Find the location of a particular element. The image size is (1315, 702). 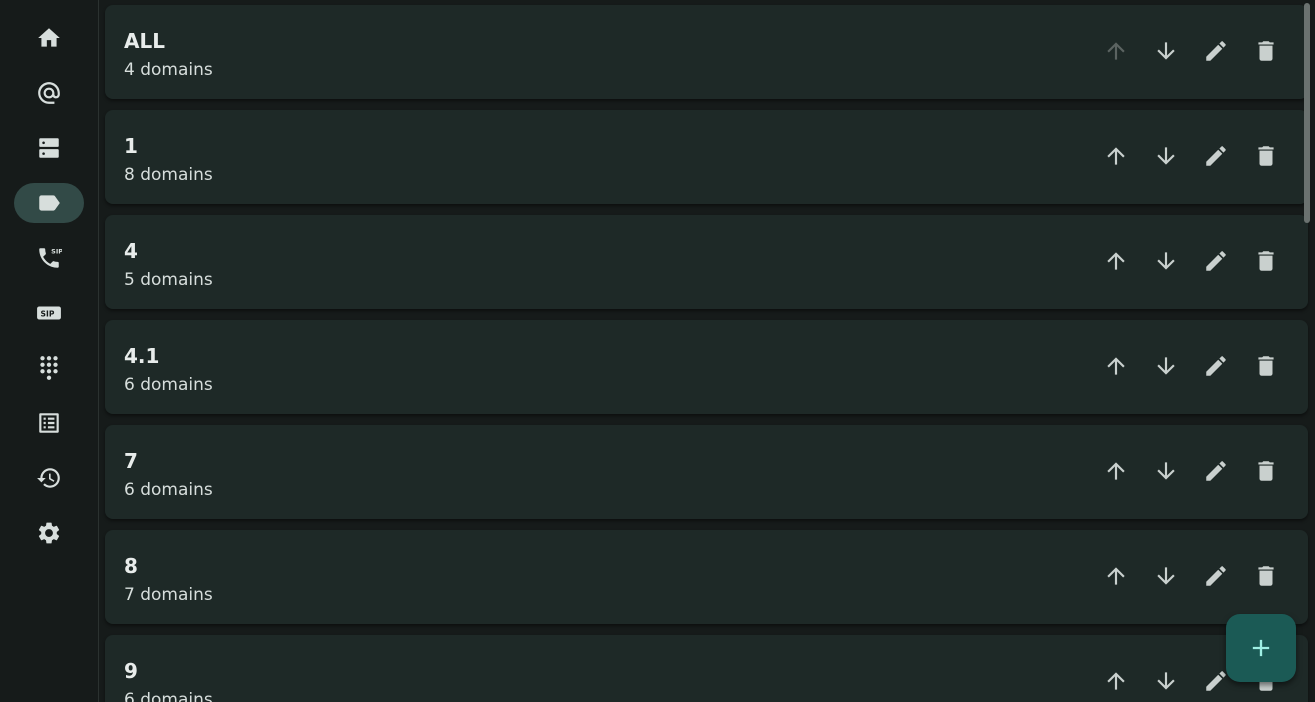

group-domain-count: 4 domains is located at coordinates (168, 70).